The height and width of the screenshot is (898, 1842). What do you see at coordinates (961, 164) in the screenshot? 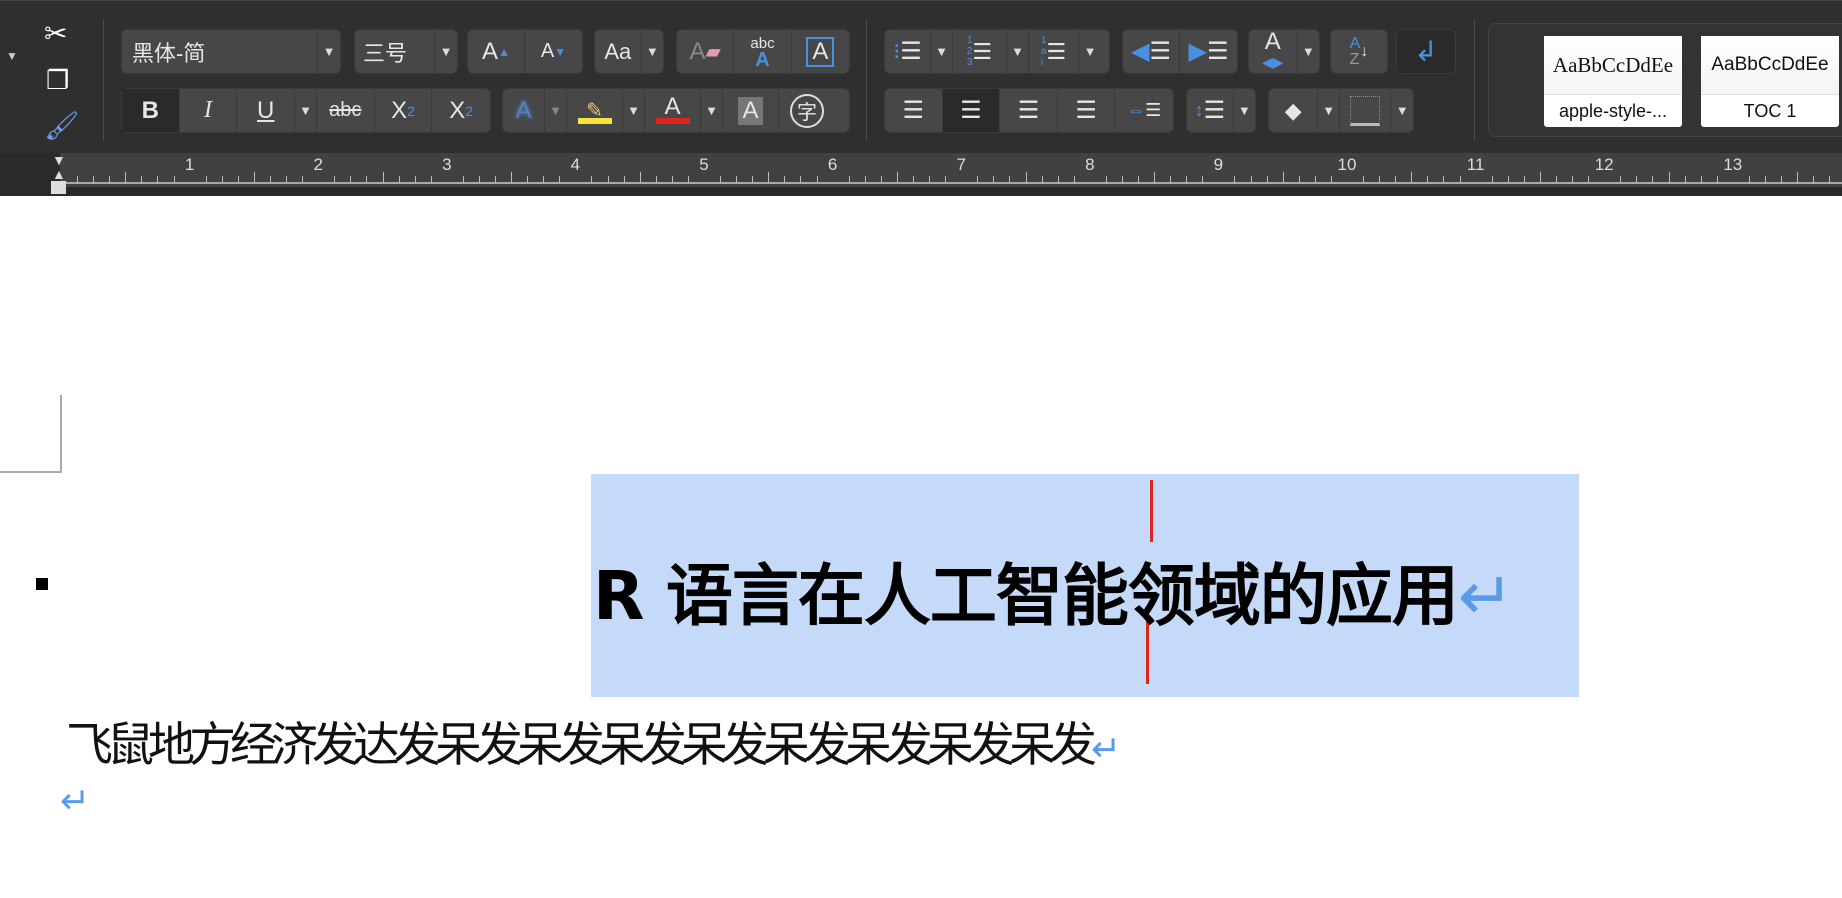
I see `ruler-number: 7` at bounding box center [961, 164].